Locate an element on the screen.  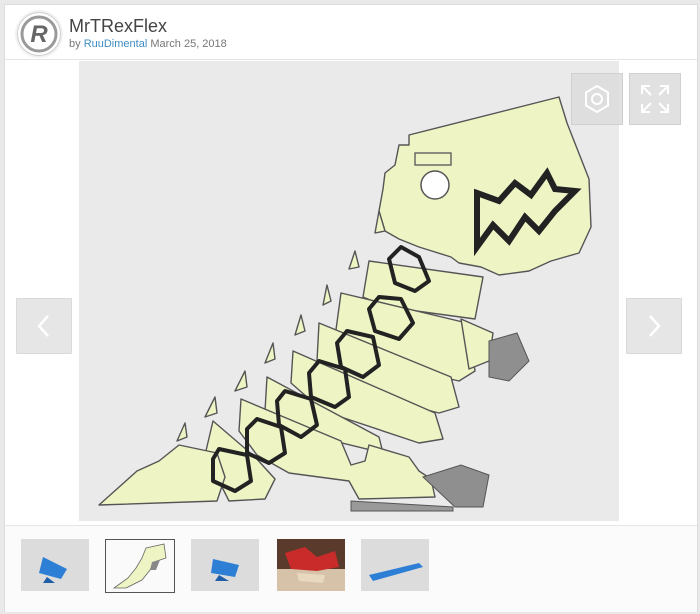
svg-text: R is located at coordinates (39, 34).